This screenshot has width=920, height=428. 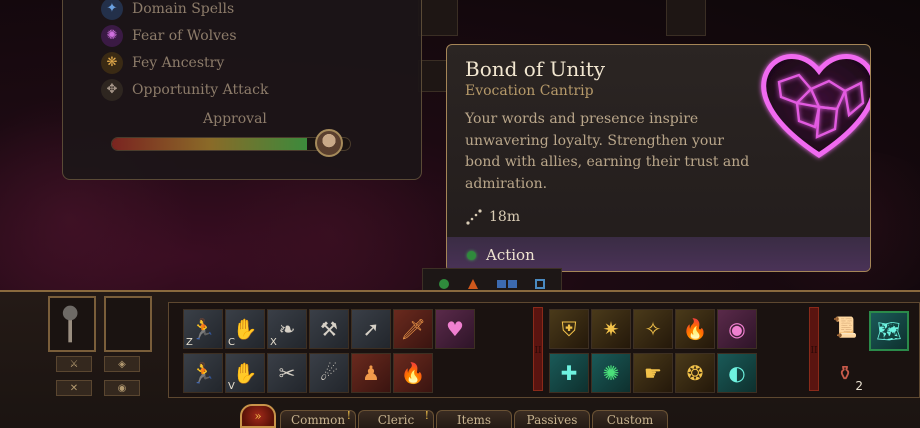 I want to click on hand-light-icon: ✧, so click(x=653, y=329).